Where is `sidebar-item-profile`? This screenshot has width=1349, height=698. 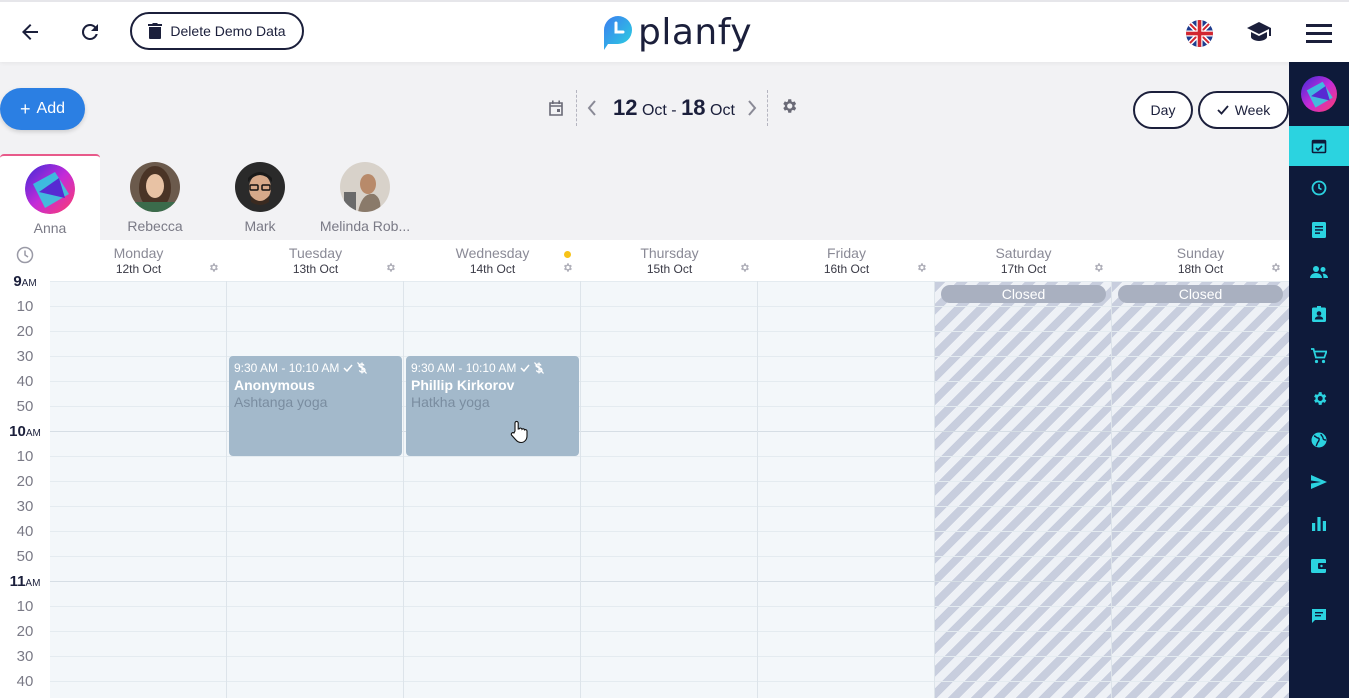 sidebar-item-profile is located at coordinates (1319, 94).